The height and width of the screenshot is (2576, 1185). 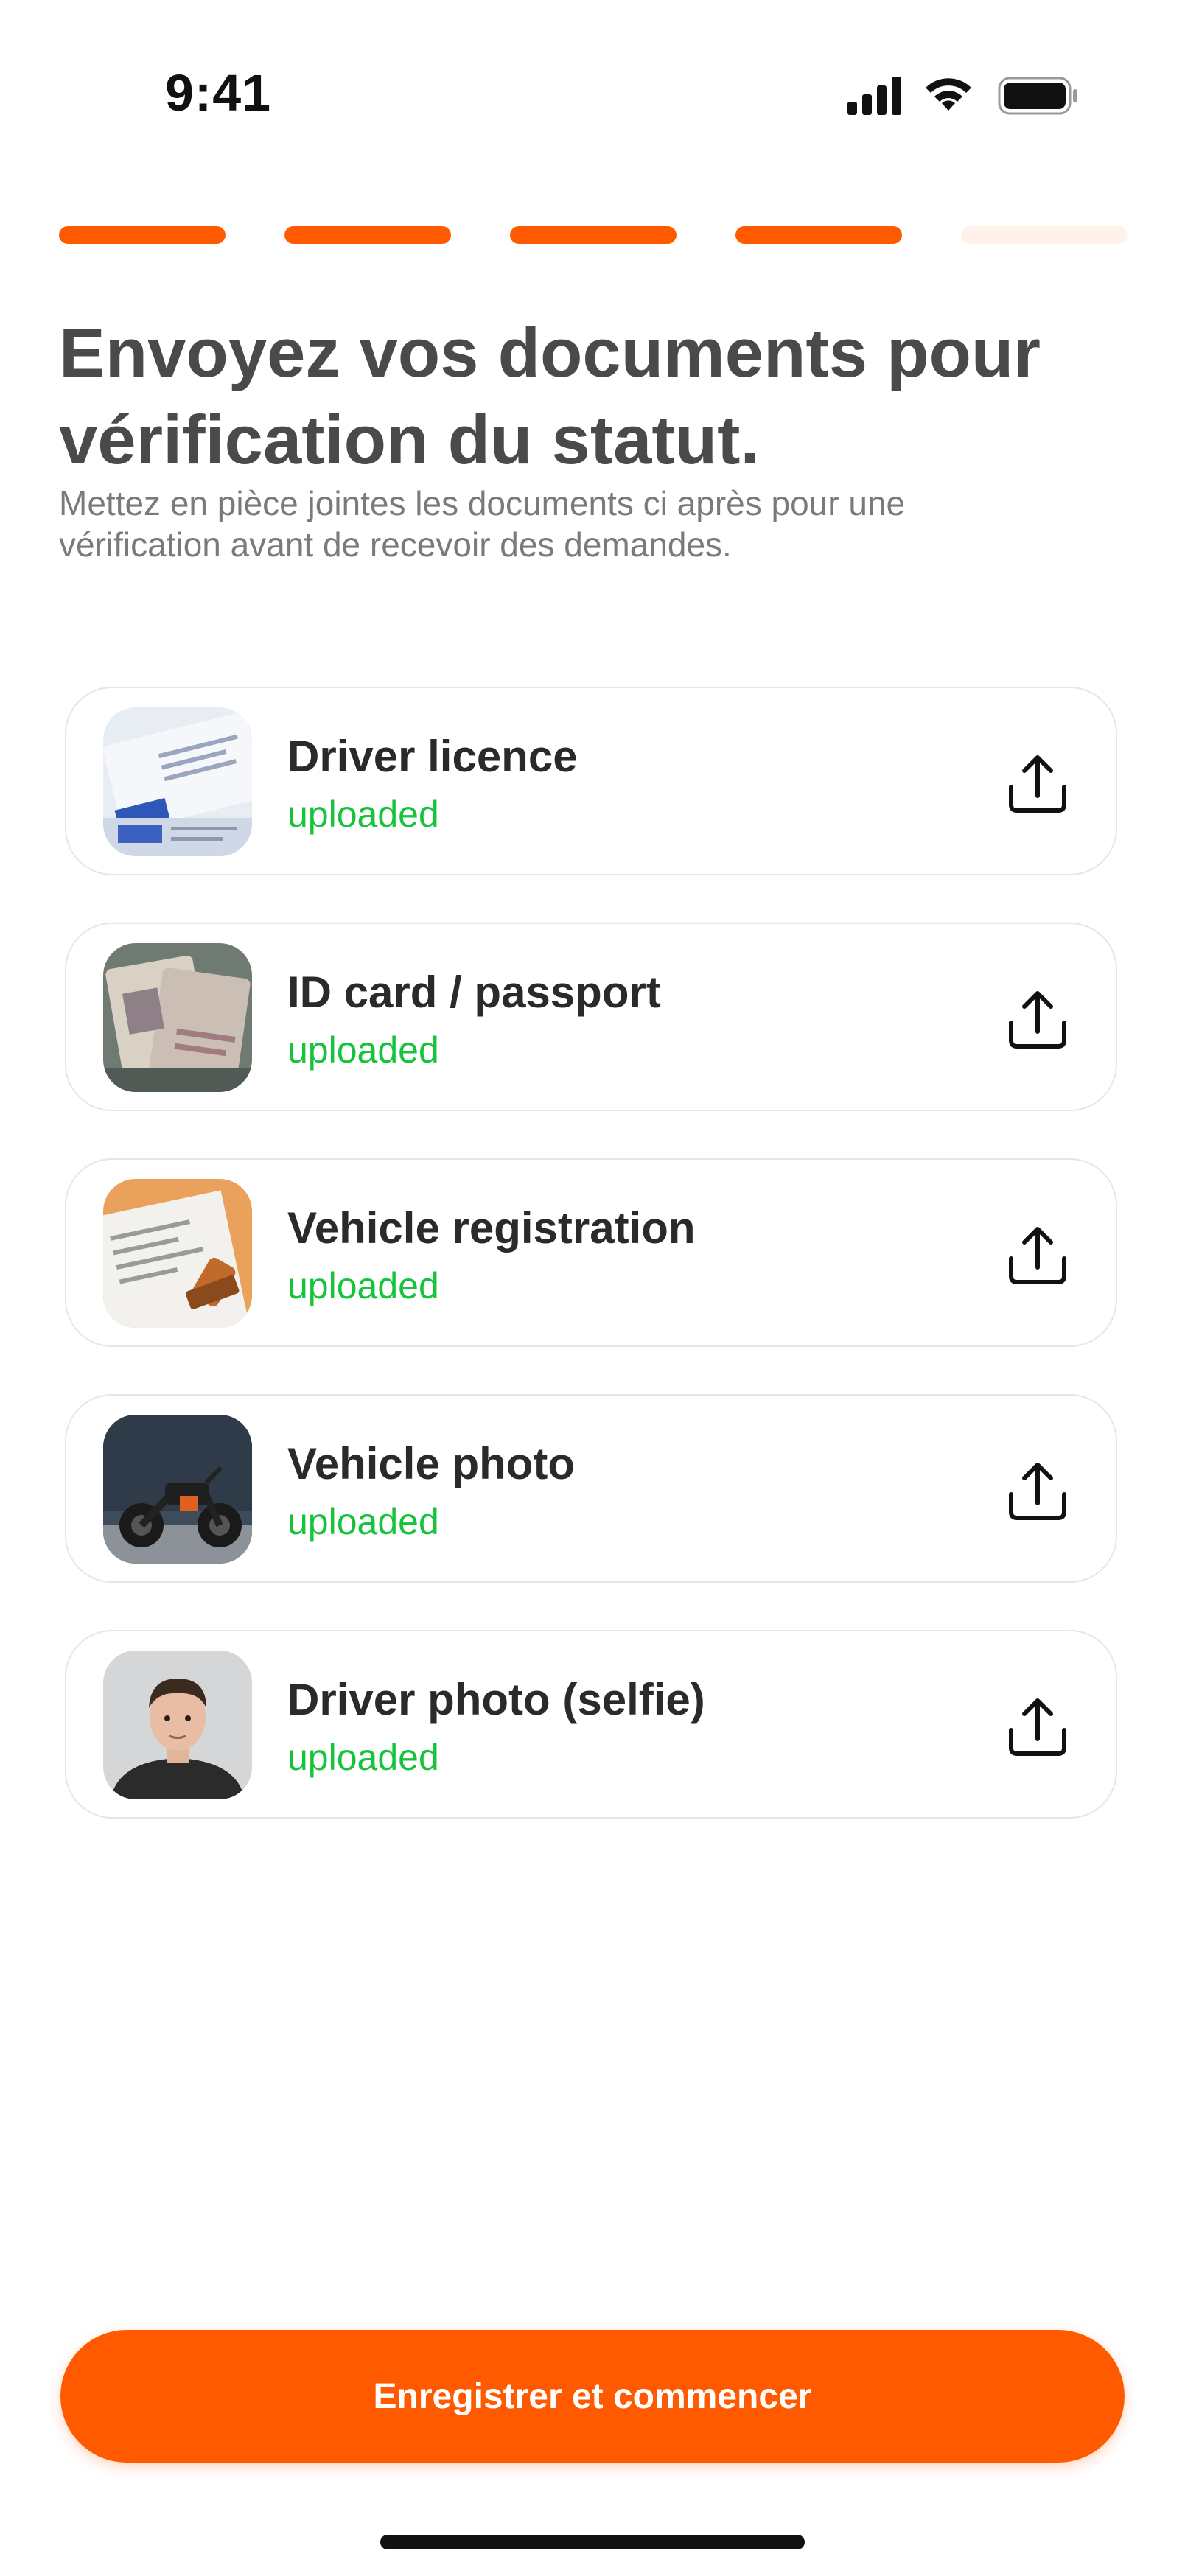 I want to click on document-name: Driver licence, so click(x=432, y=756).